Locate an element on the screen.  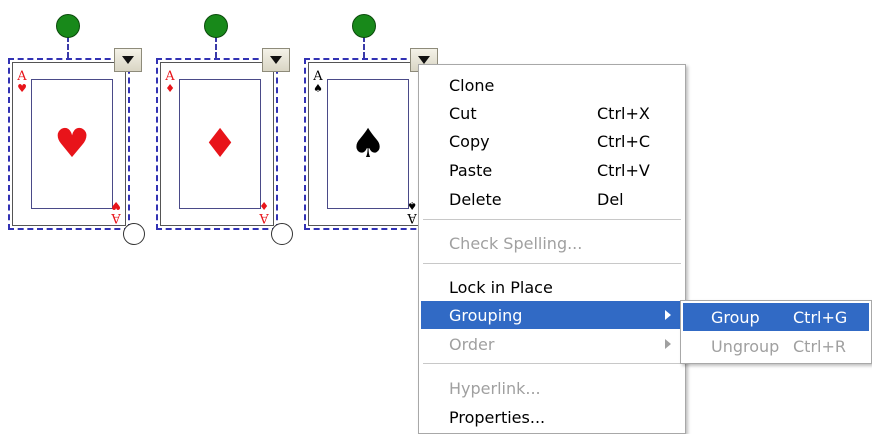
playing-card: A ♥ ♥ A ♥ is located at coordinates (69, 144).